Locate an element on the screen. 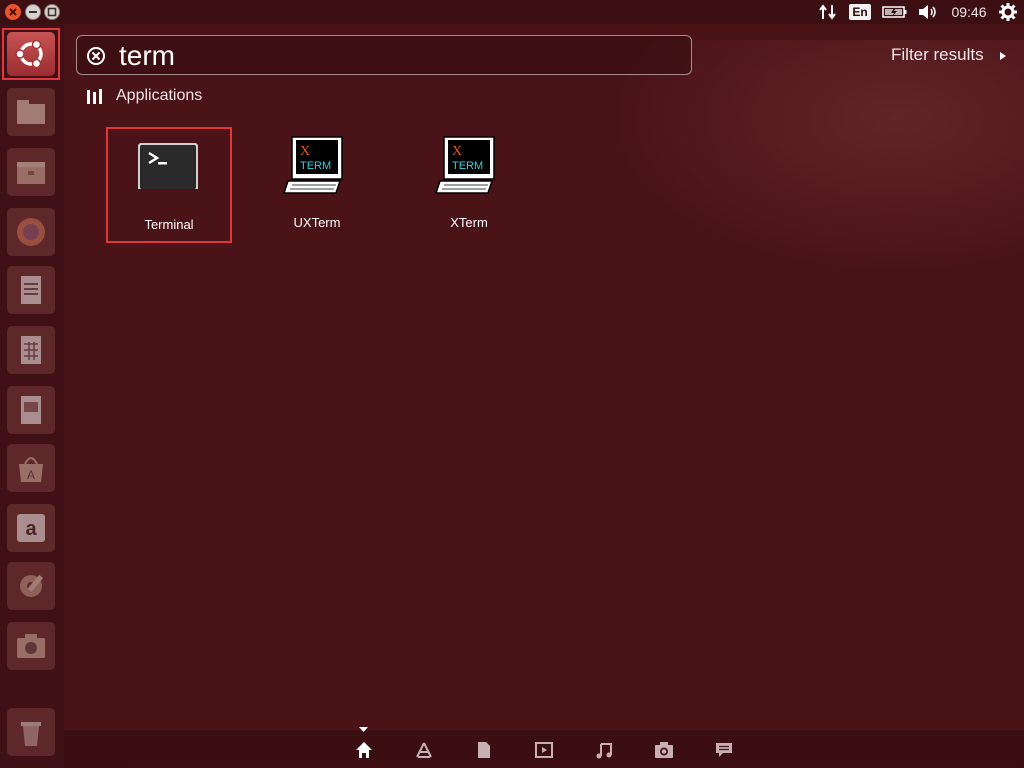 This screenshot has height=768, width=1024. archive-icon is located at coordinates (31, 173).